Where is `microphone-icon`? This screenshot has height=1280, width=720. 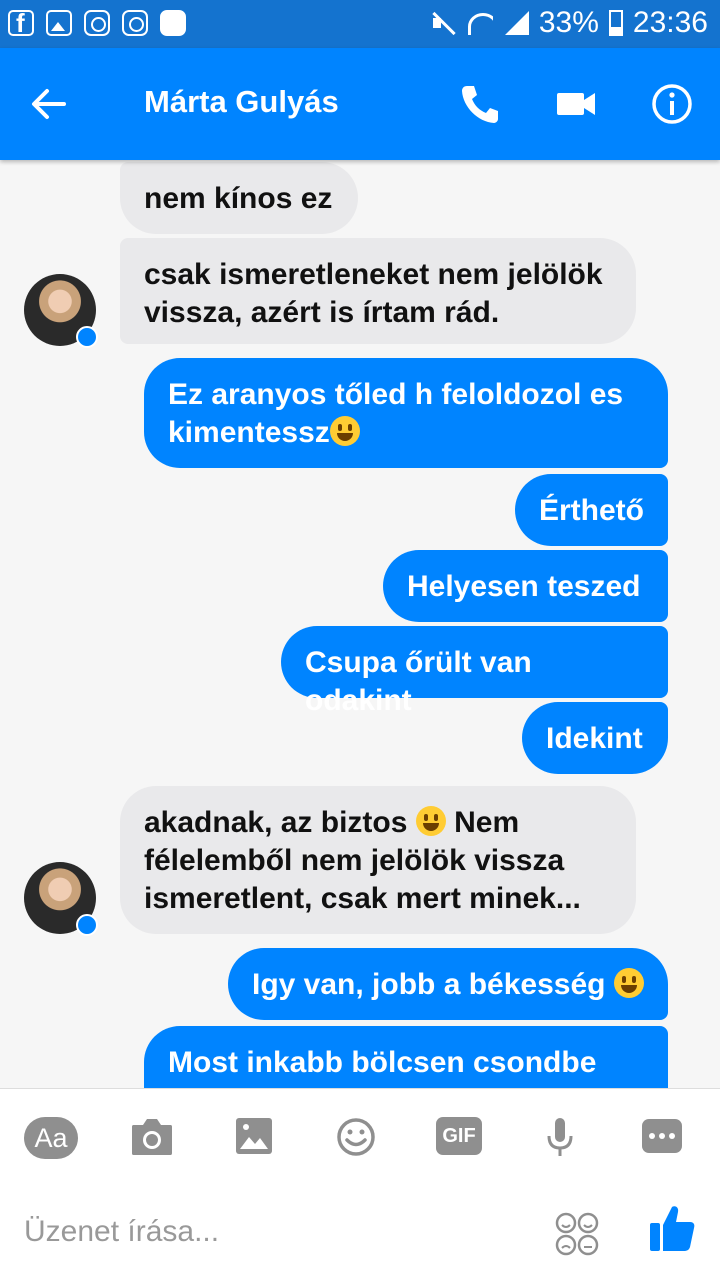
microphone-icon is located at coordinates (560, 1137).